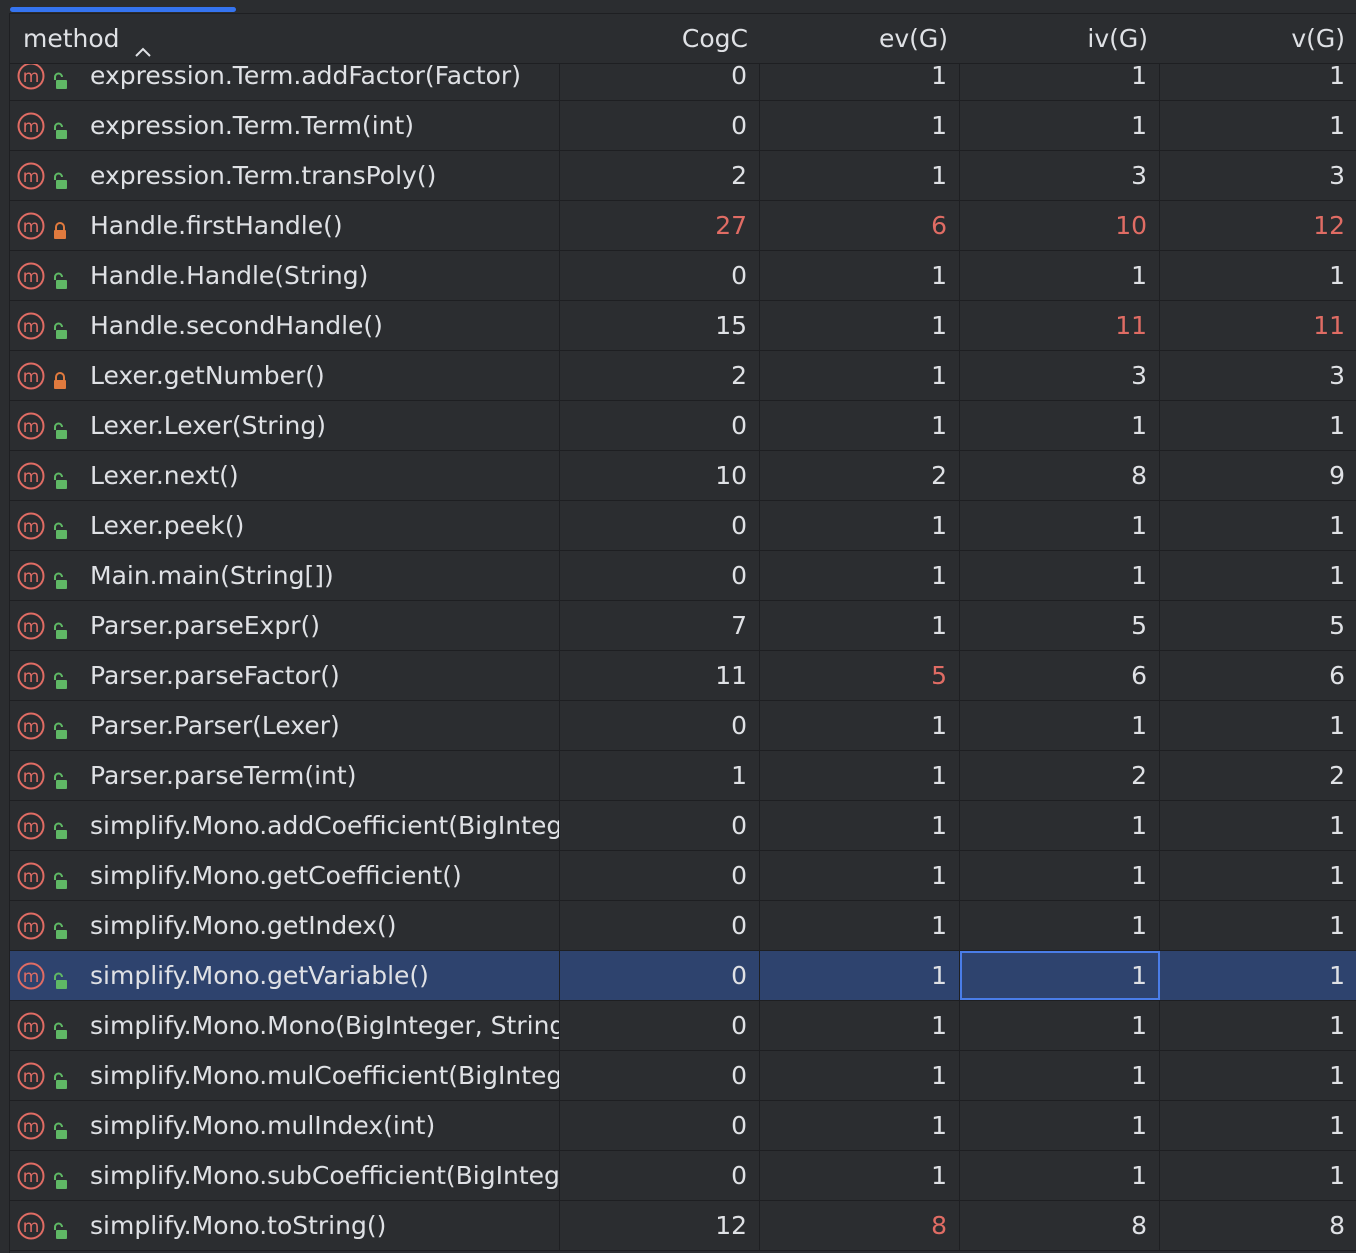 Image resolution: width=1356 pixels, height=1253 pixels. I want to click on column-header-vg: v(G), so click(1258, 38).